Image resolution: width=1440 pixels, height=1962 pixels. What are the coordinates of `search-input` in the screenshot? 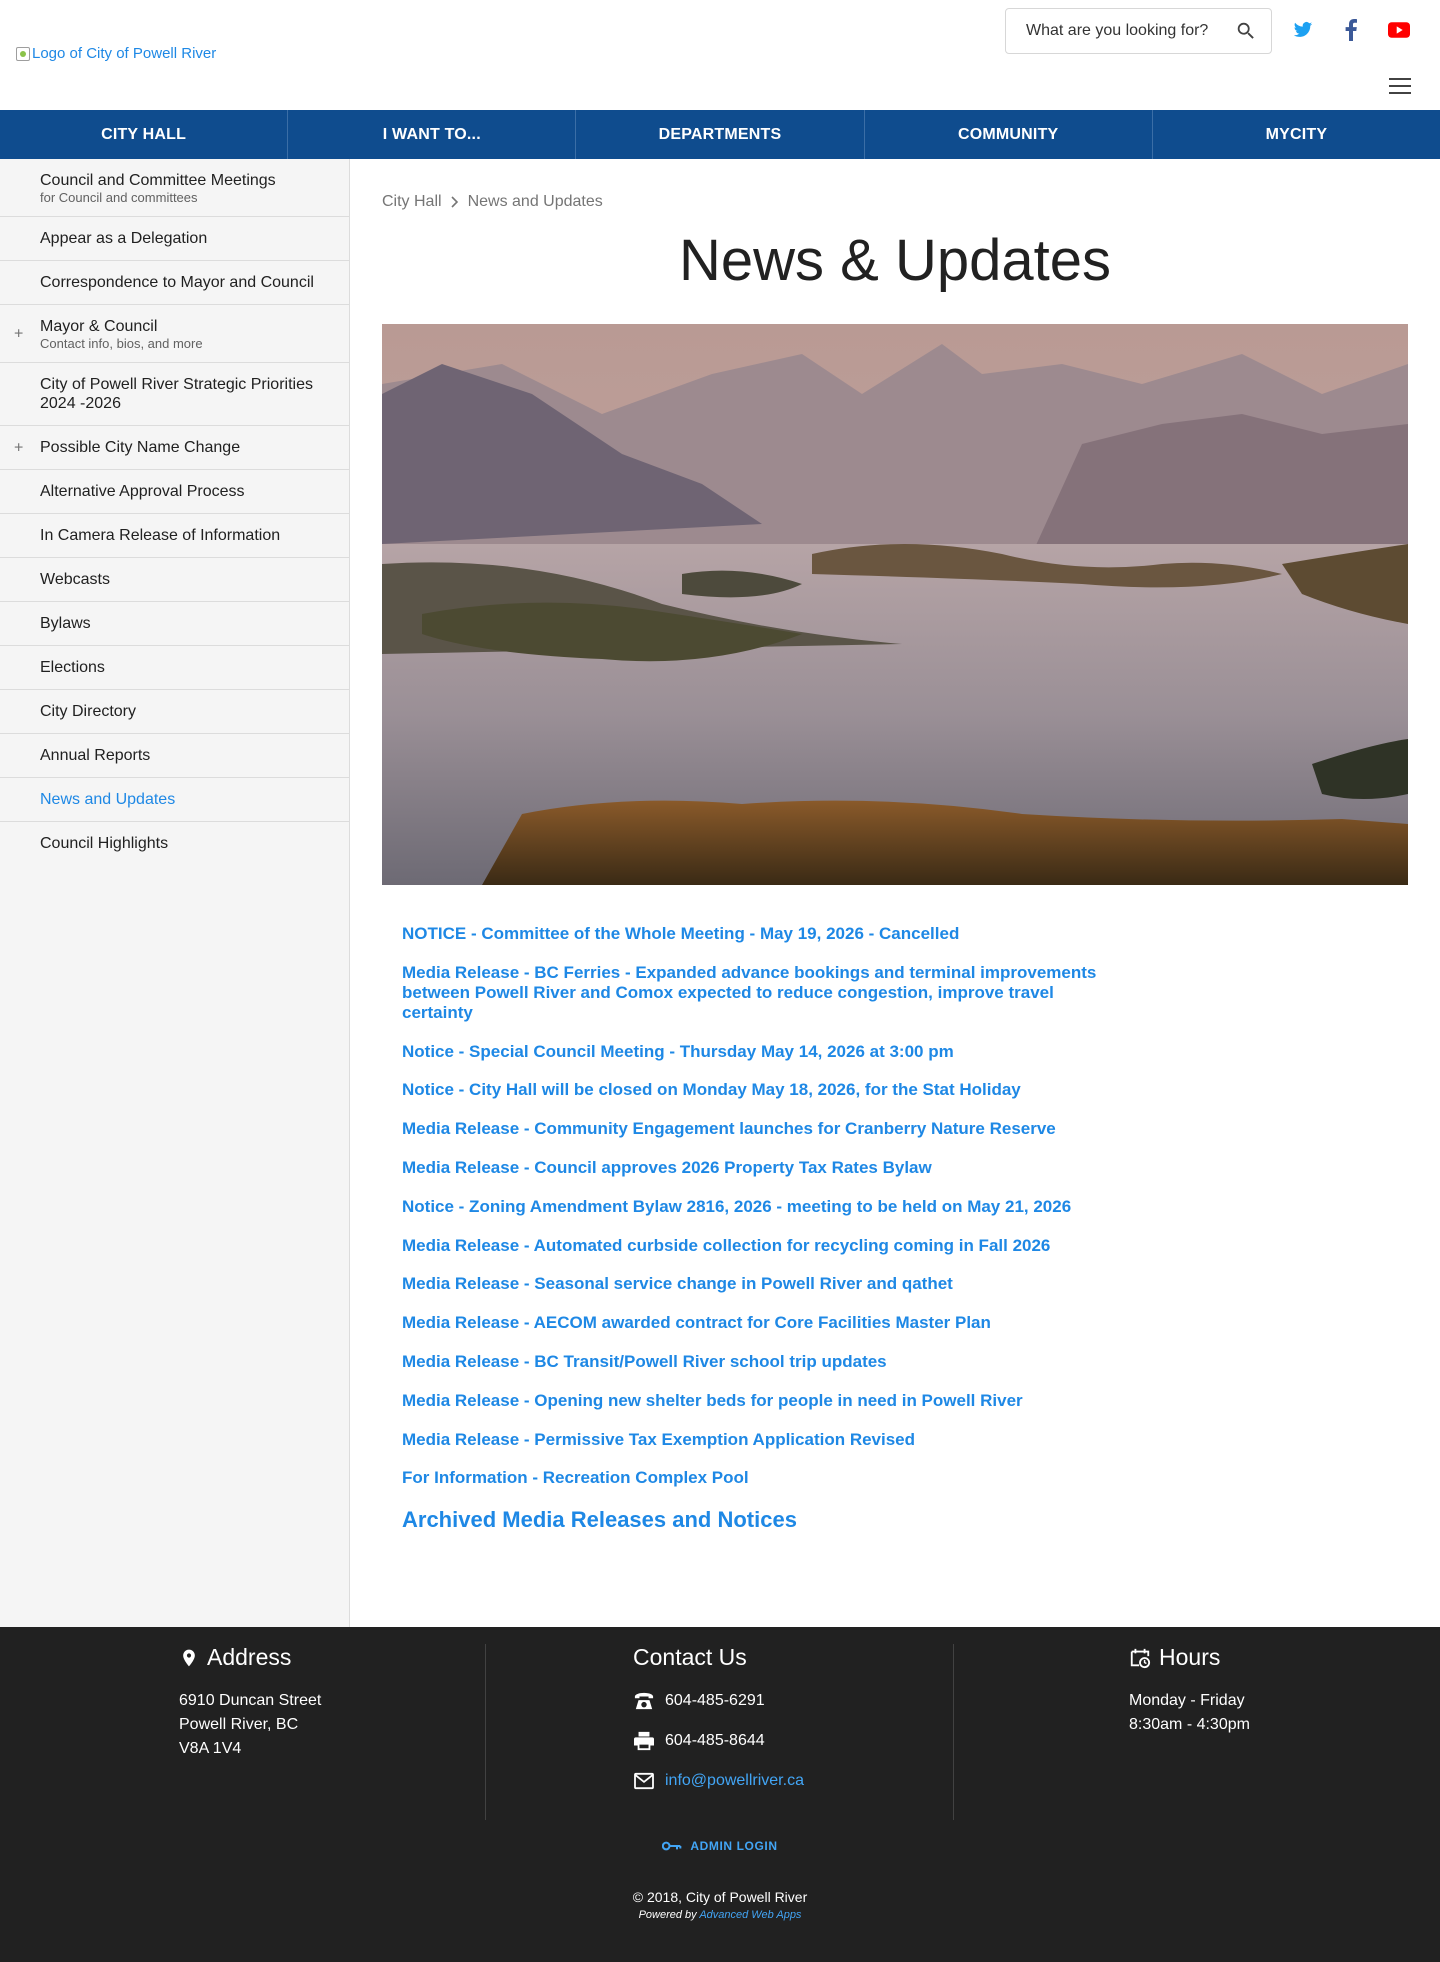 It's located at (1130, 31).